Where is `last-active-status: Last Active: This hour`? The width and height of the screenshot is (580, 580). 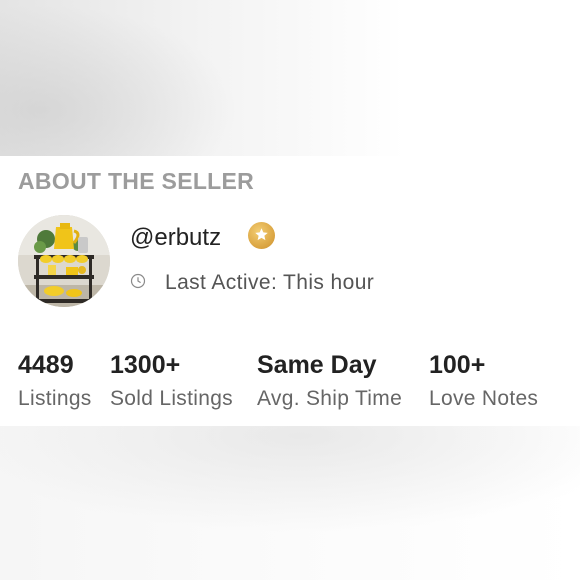 last-active-status: Last Active: This hour is located at coordinates (270, 282).